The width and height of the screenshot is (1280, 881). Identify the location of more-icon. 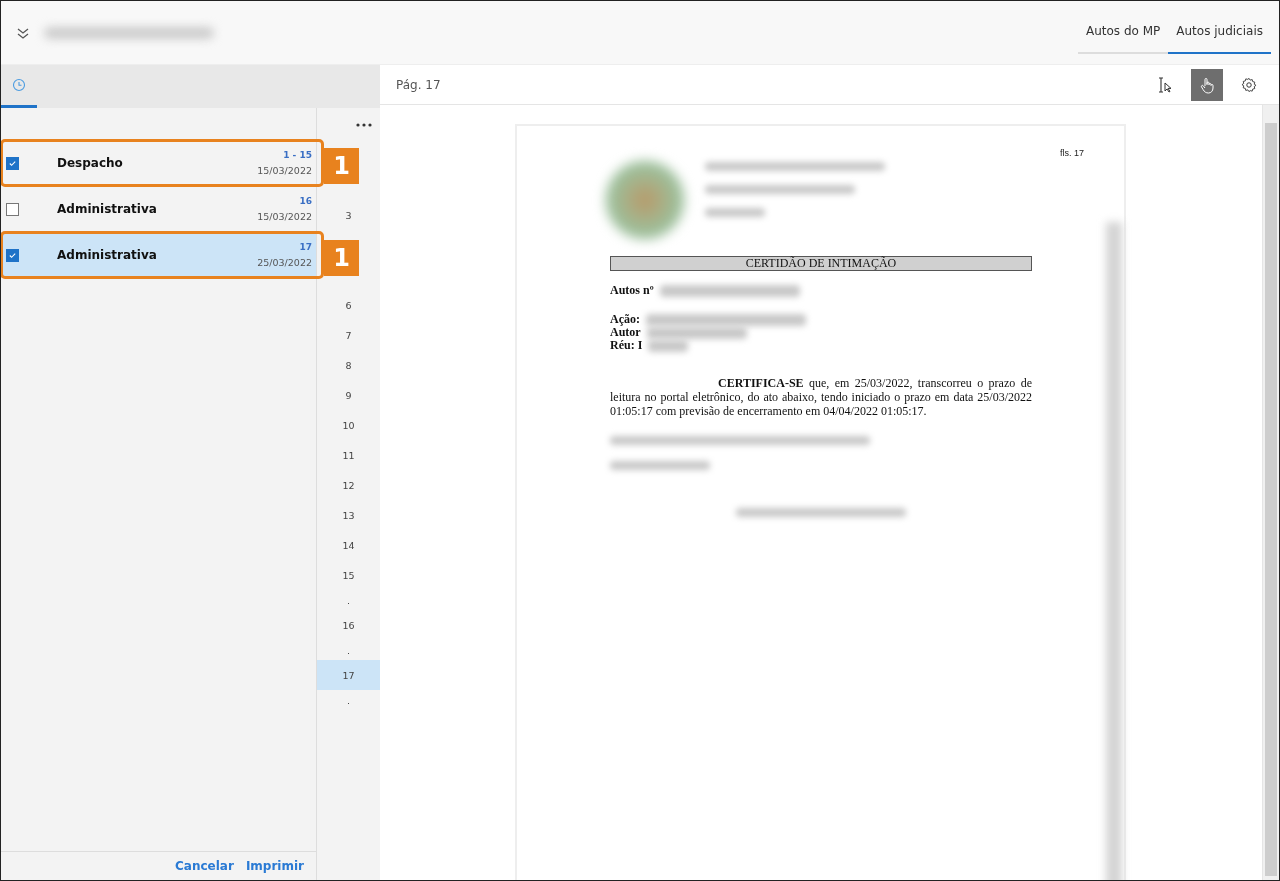
(364, 125).